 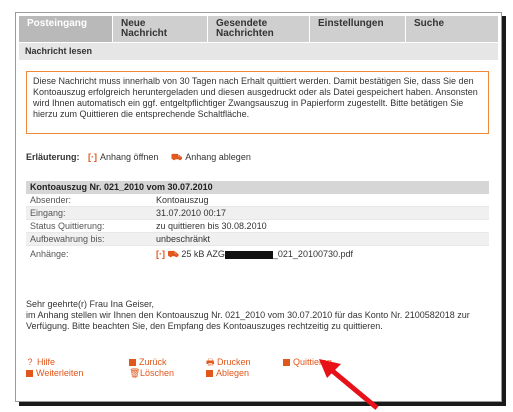 What do you see at coordinates (351, 23) in the screenshot?
I see `tab-label: Einstellungen` at bounding box center [351, 23].